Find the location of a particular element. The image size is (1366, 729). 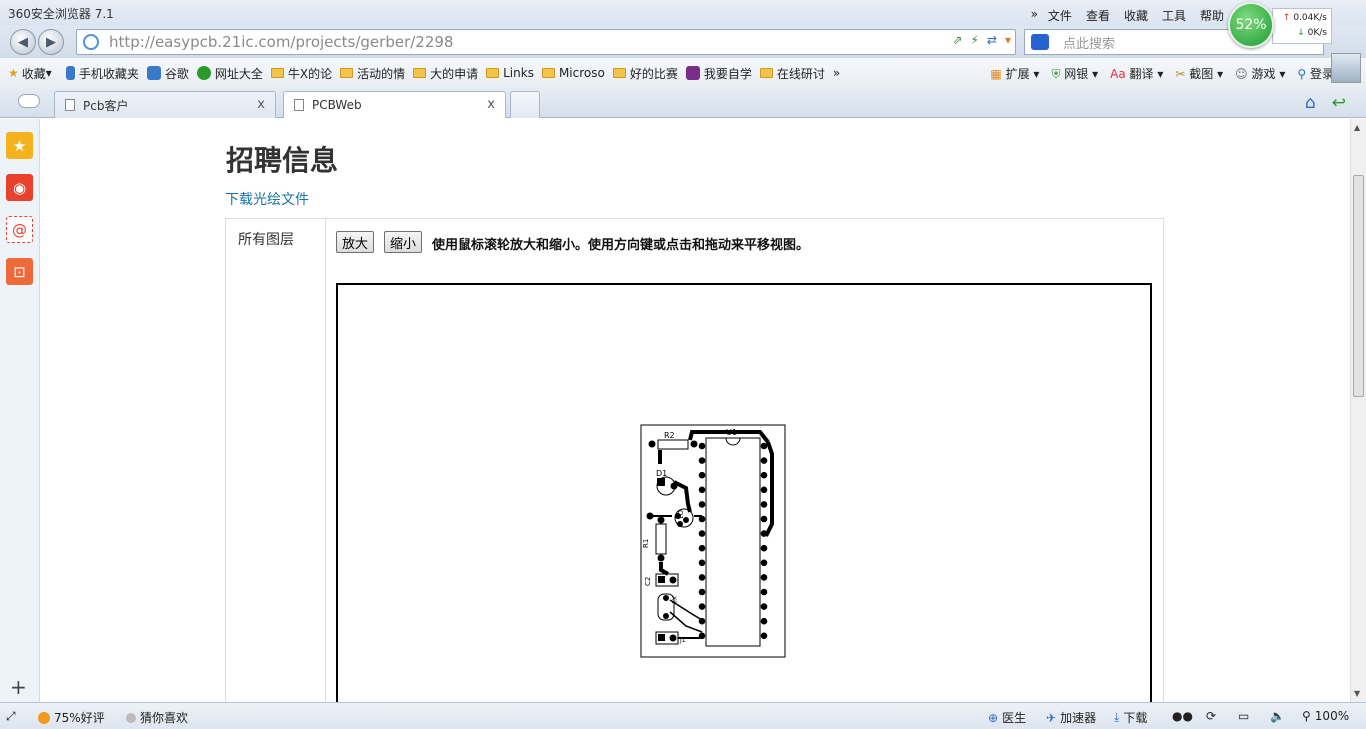

scroll-up-icon: ▲ is located at coordinates (1357, 127).